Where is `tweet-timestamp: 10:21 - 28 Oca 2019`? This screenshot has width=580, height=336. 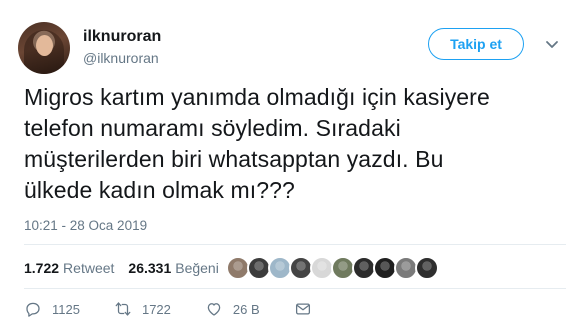 tweet-timestamp: 10:21 - 28 Oca 2019 is located at coordinates (85, 225).